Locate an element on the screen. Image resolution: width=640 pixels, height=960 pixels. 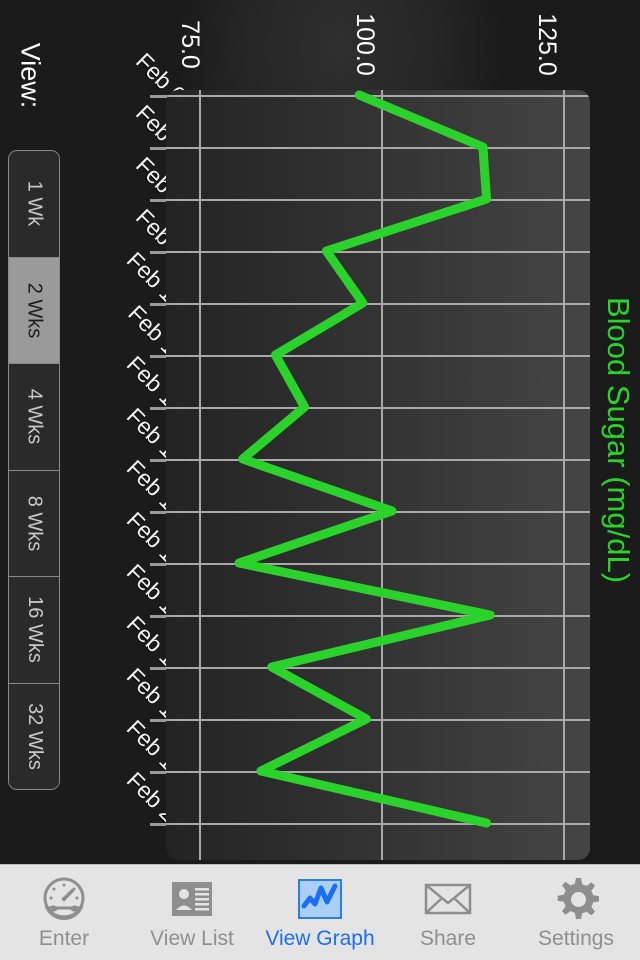
tab-share: Share is located at coordinates (448, 912).